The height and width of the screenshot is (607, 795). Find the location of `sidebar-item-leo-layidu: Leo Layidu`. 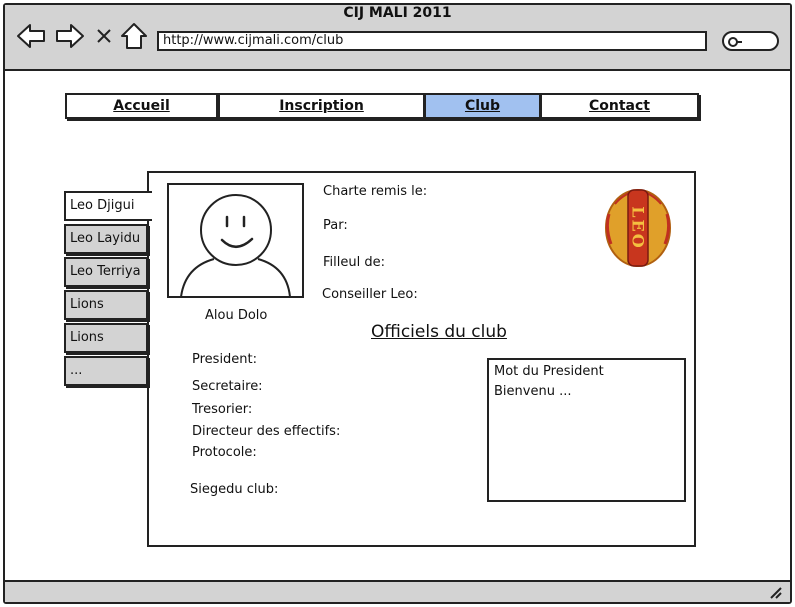

sidebar-item-leo-layidu: Leo Layidu is located at coordinates (106, 239).